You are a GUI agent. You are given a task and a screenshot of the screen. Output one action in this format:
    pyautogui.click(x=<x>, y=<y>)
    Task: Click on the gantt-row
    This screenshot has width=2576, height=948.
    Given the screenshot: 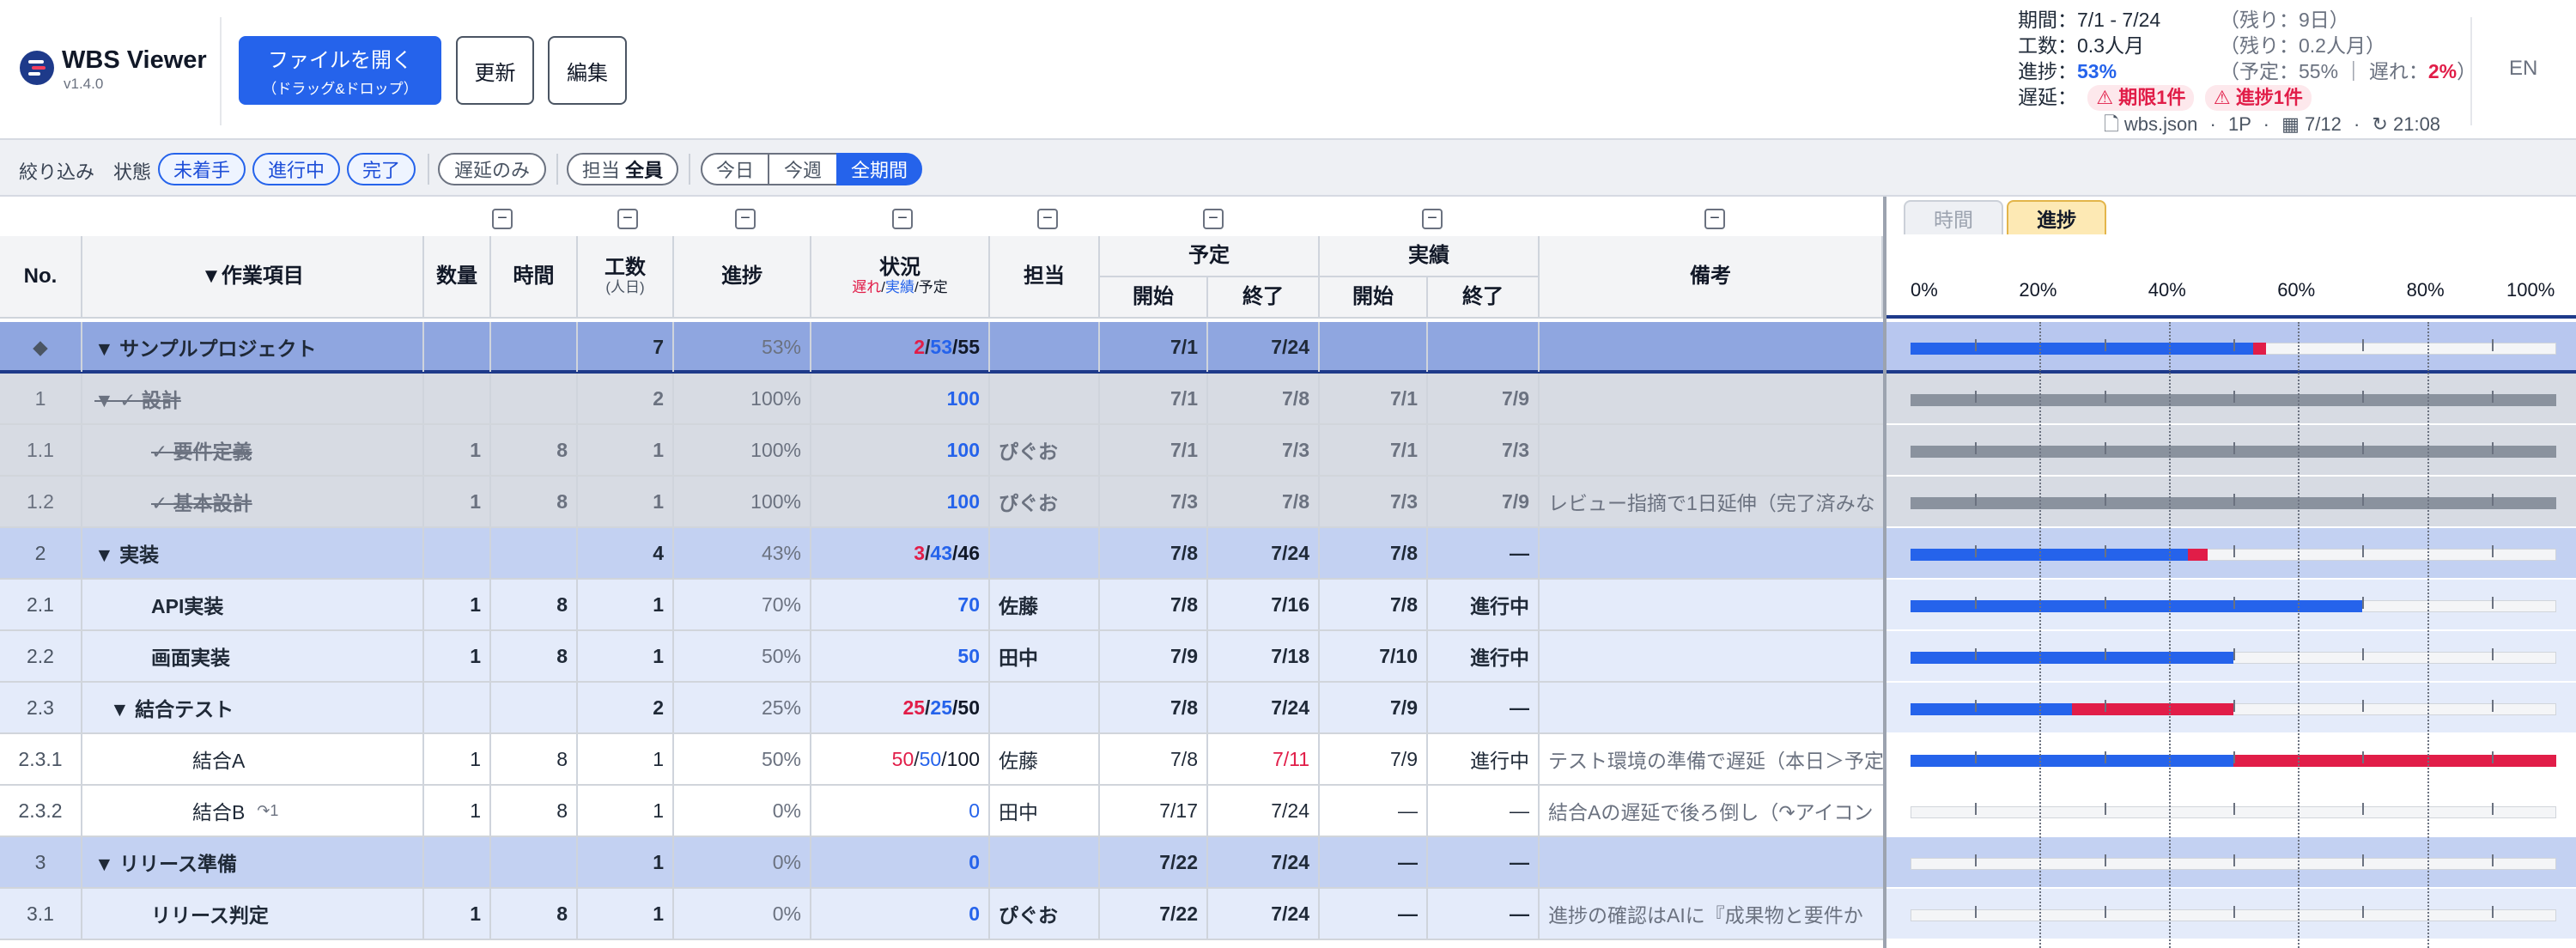 What is the action you would take?
    pyautogui.click(x=2231, y=812)
    